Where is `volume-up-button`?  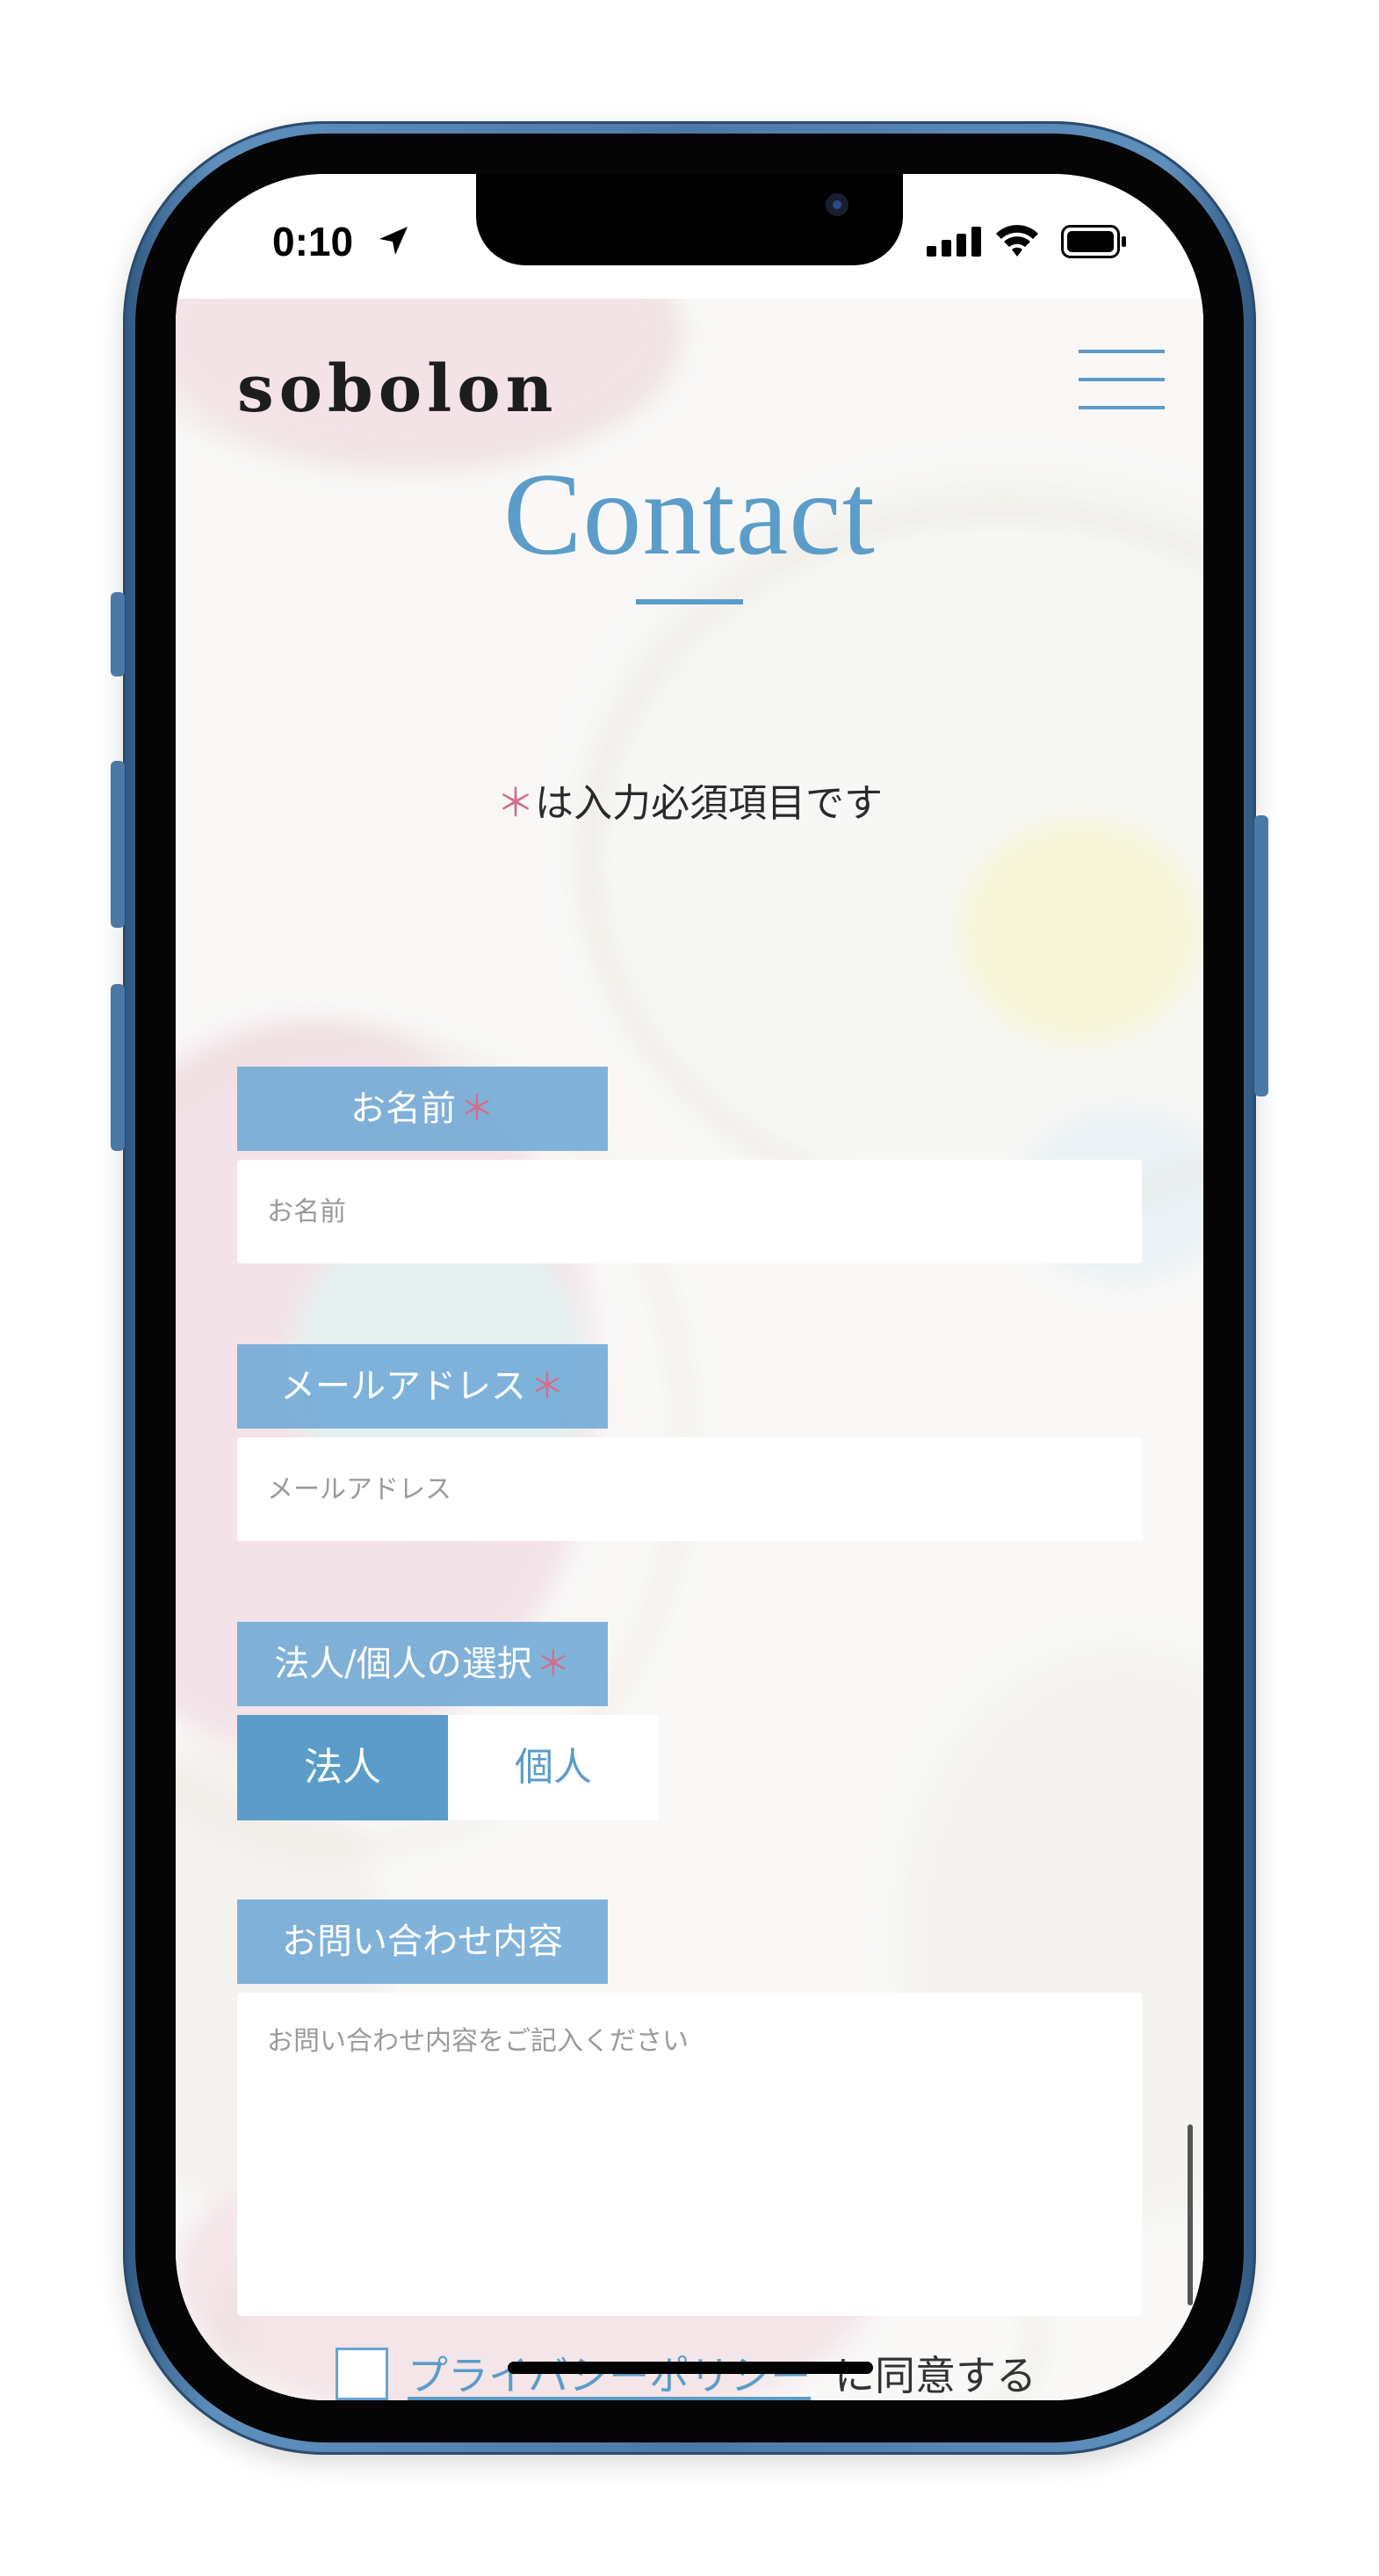 volume-up-button is located at coordinates (118, 844).